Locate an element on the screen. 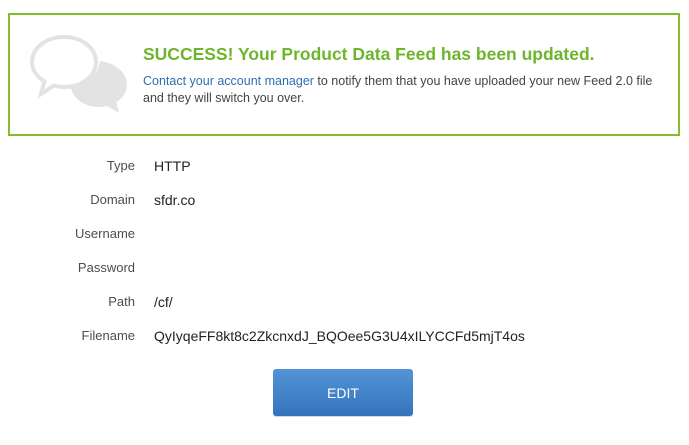 This screenshot has height=445, width=689. speech-bubbles-icon is located at coordinates (78, 73).